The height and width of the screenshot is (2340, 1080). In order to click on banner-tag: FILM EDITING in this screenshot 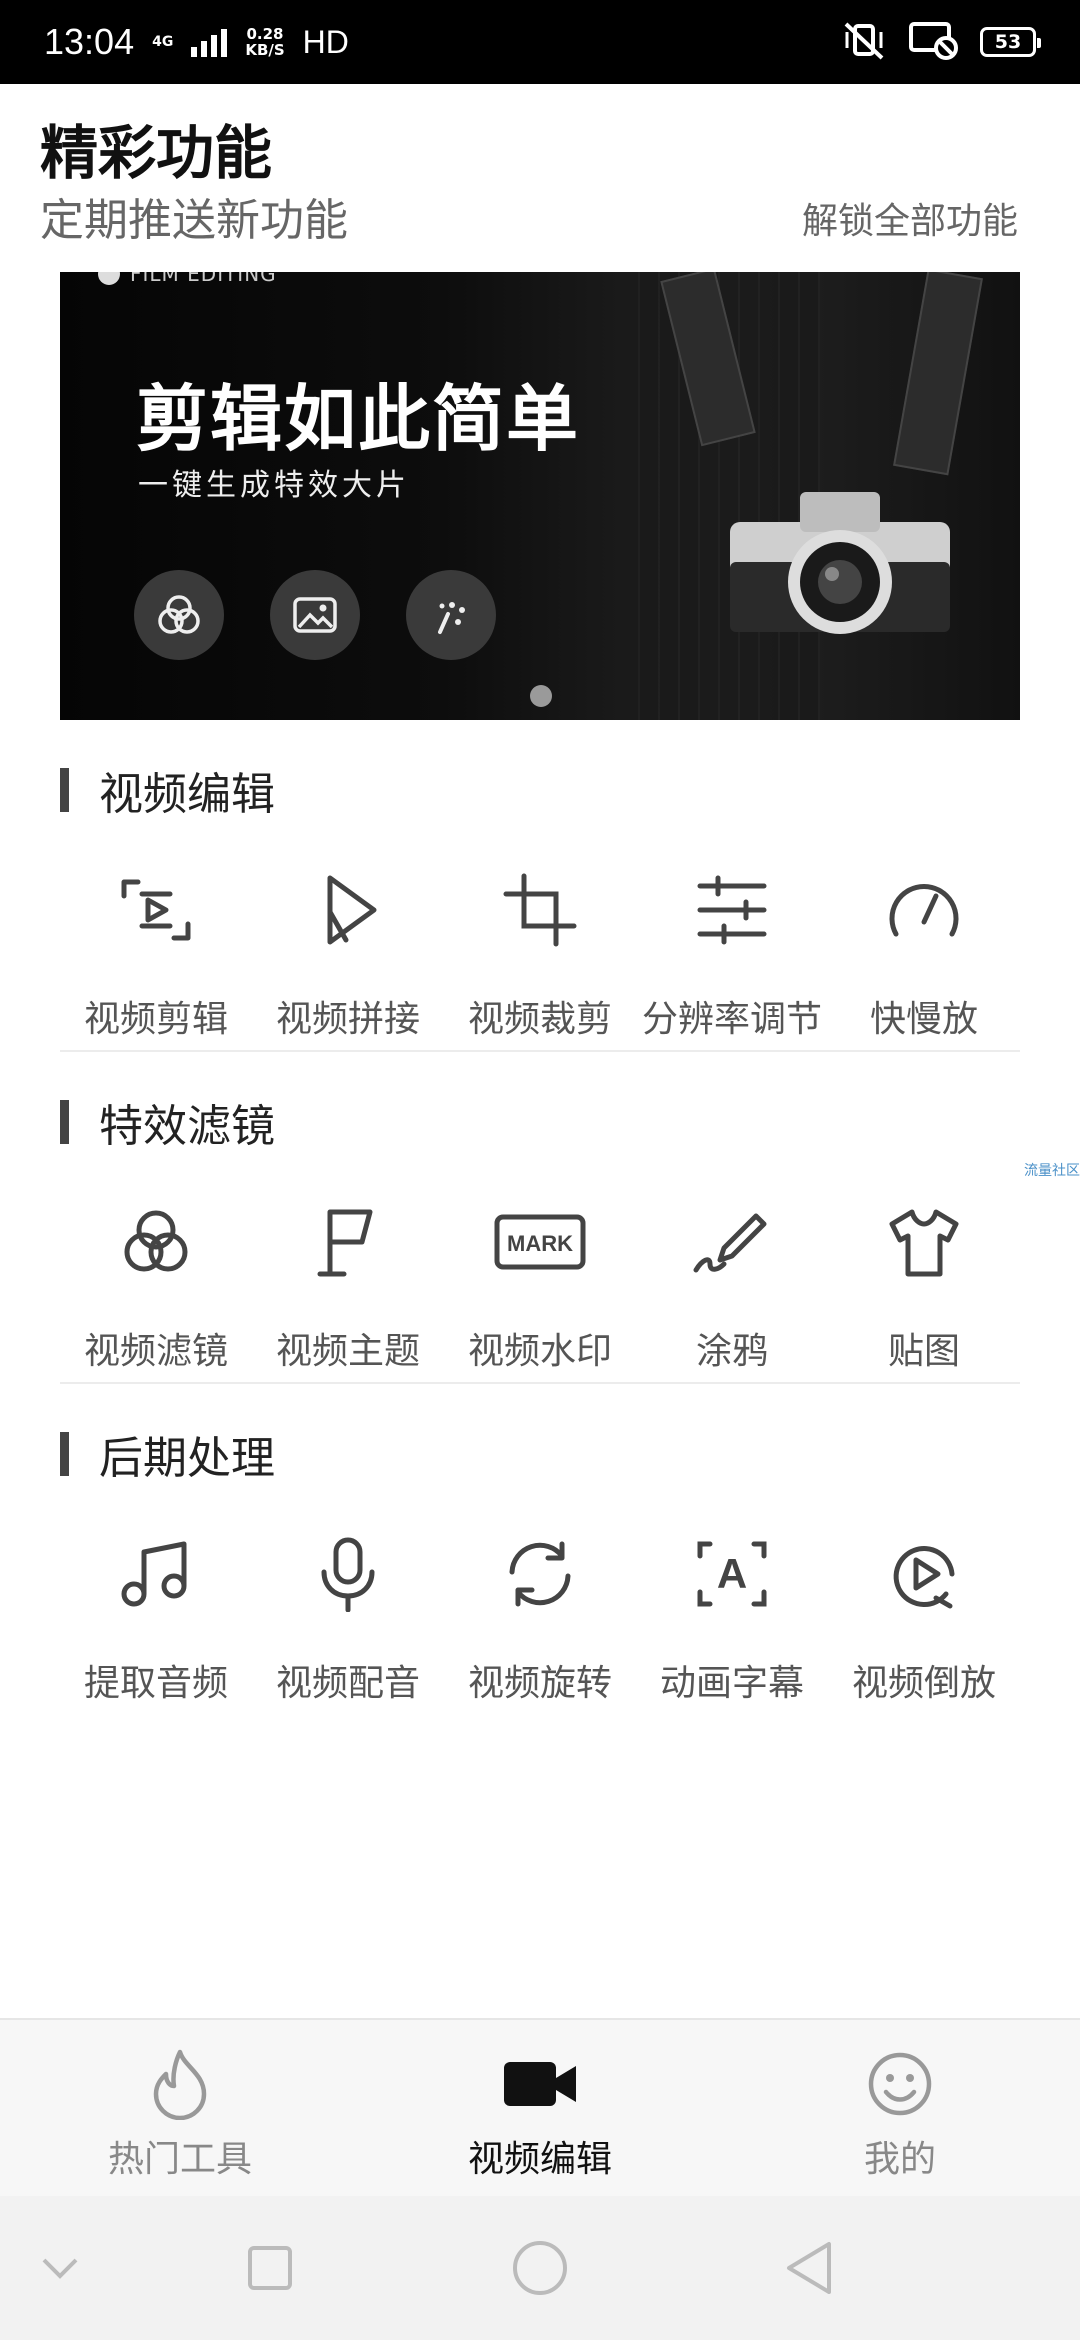, I will do `click(187, 279)`.